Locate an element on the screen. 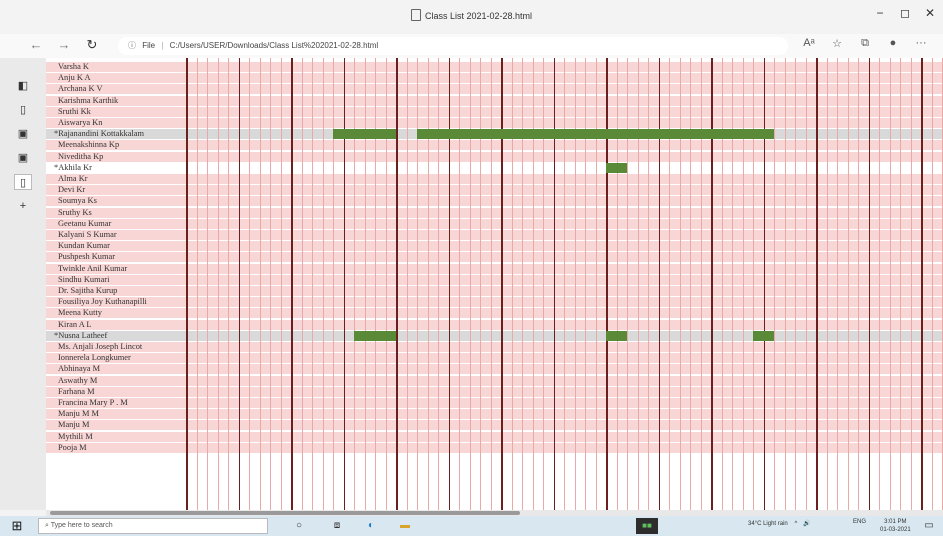 The height and width of the screenshot is (536, 943). scrollbar-thumb is located at coordinates (285, 513).